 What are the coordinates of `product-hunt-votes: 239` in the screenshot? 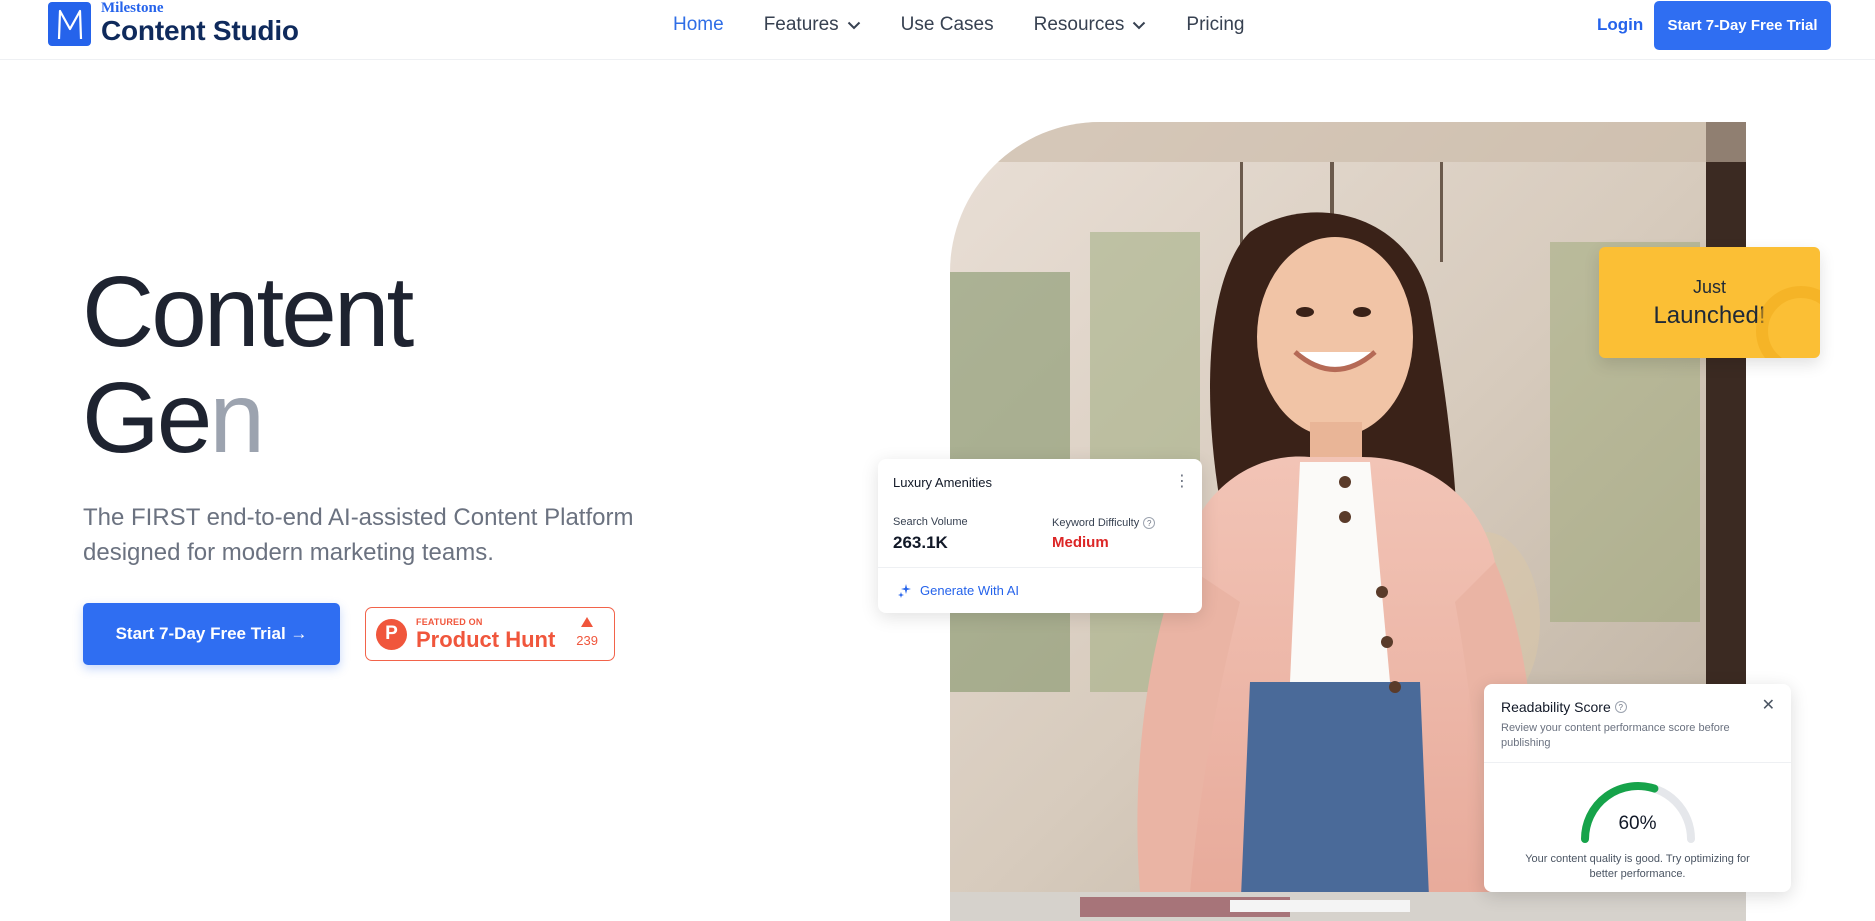 It's located at (587, 633).